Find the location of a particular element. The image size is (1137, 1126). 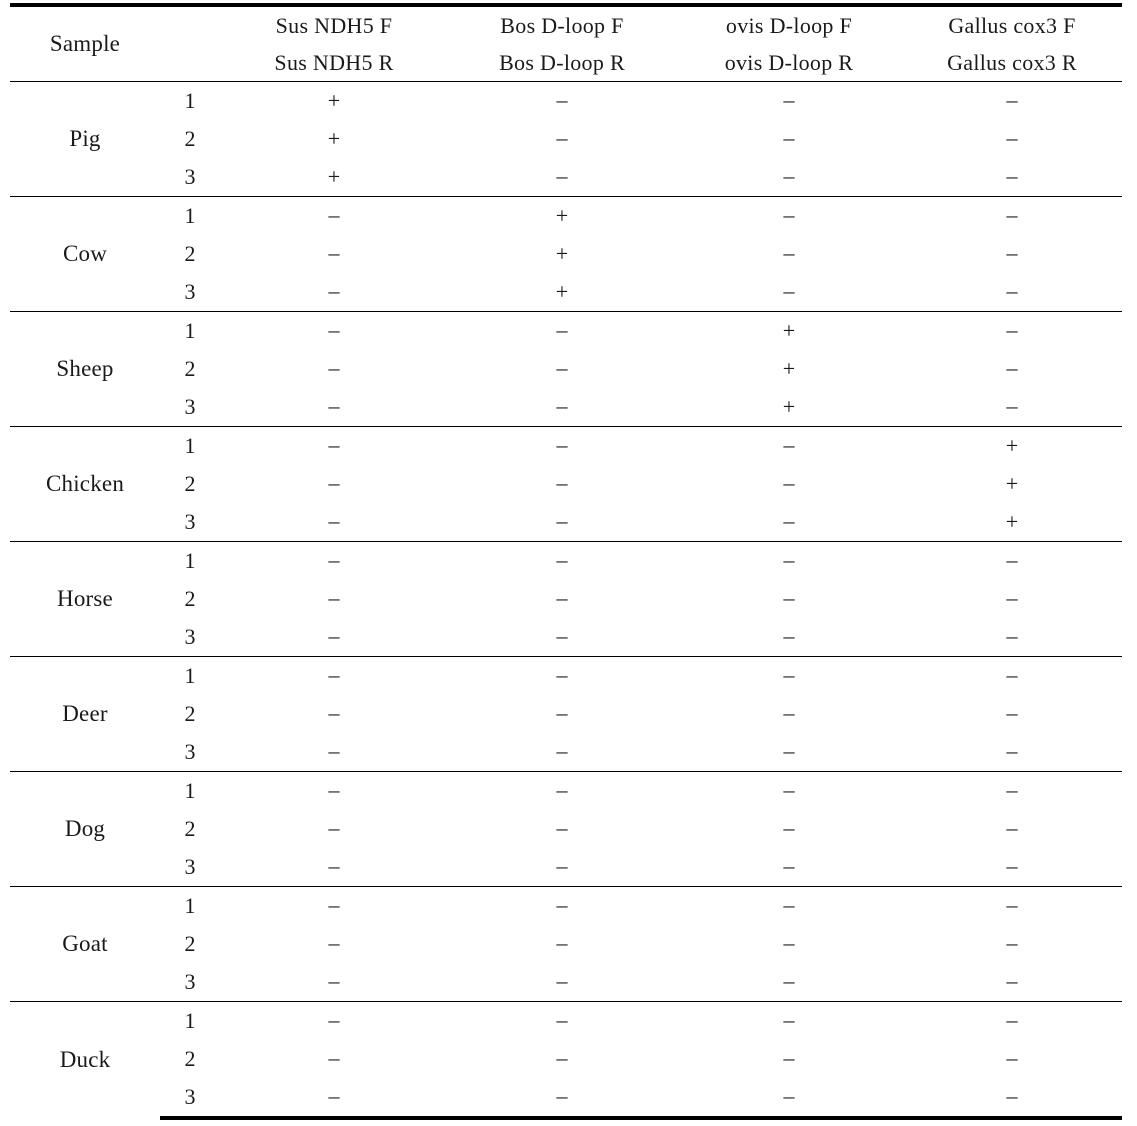

column-header-primer-2: Bos D-loop F Bos D-loop R is located at coordinates (562, 42).